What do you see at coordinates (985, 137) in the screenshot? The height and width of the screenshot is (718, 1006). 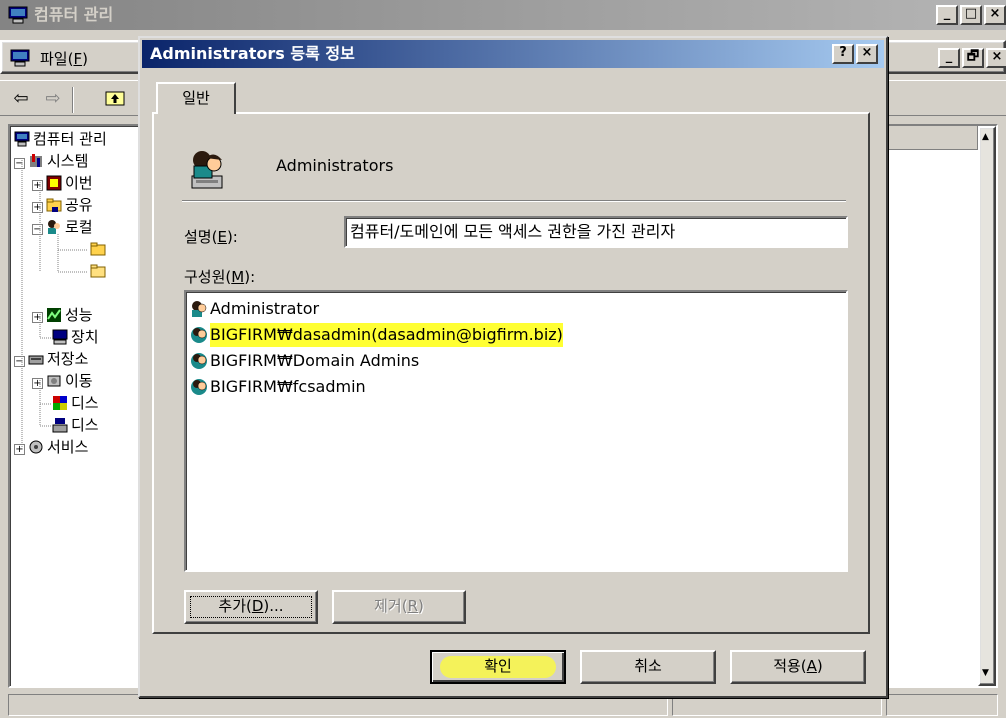 I see `scroll-up-icon: ▲` at bounding box center [985, 137].